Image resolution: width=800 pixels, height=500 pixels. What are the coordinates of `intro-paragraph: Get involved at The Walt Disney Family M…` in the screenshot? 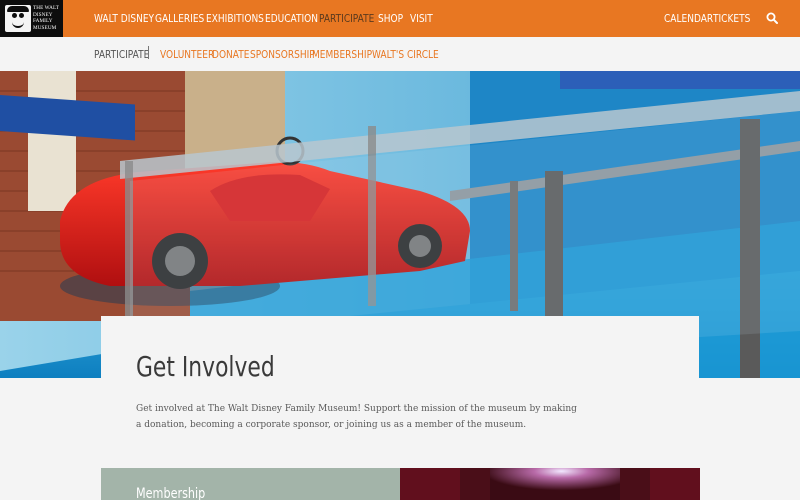 It's located at (356, 417).